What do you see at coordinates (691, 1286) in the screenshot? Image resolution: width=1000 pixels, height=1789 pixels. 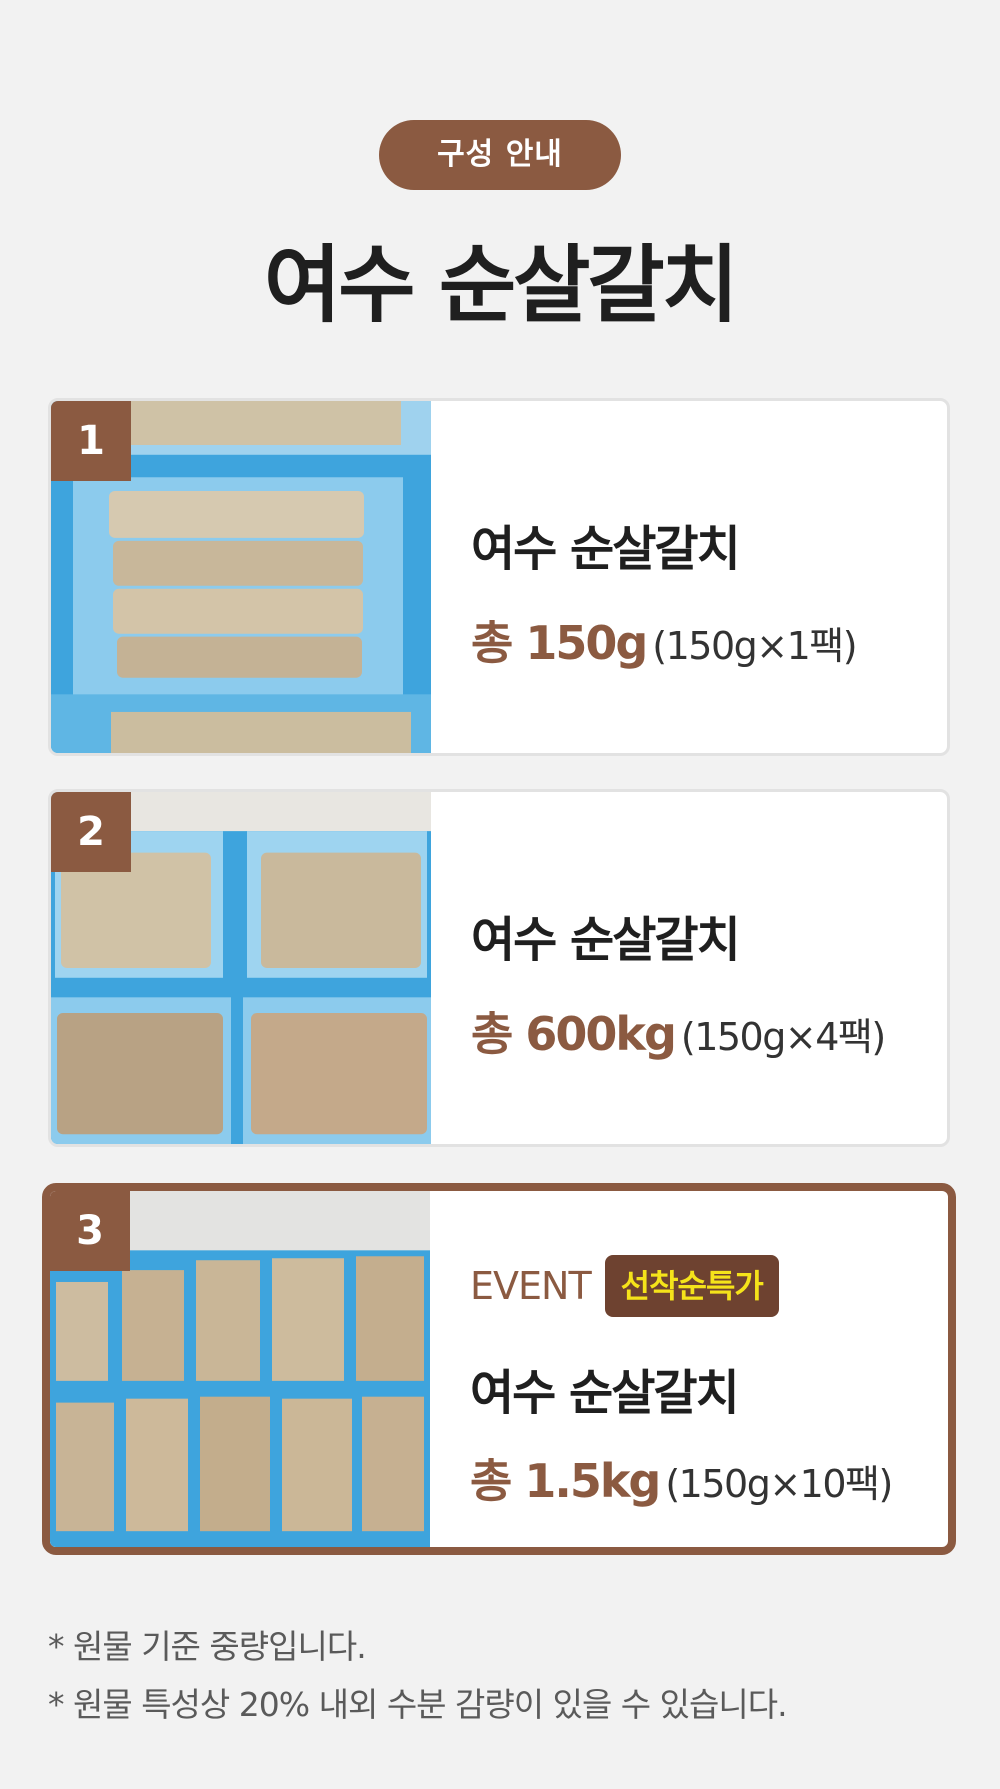 I see `event-badge: 선착순특가` at bounding box center [691, 1286].